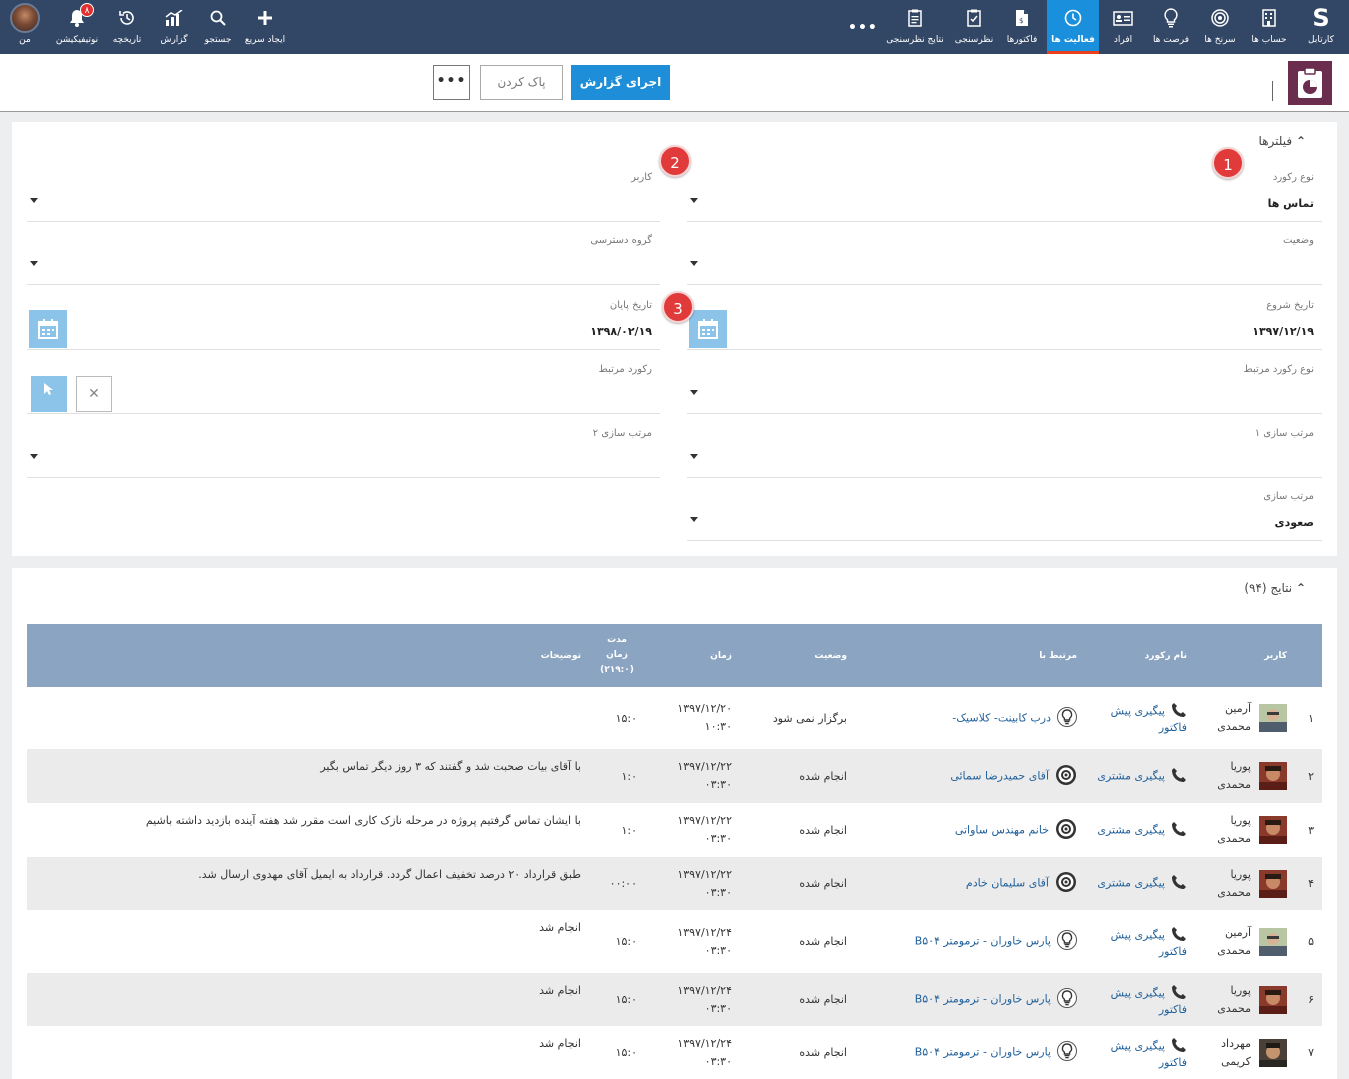  I want to click on related-cell: خانم مهندس ساواتی, so click(970, 830).